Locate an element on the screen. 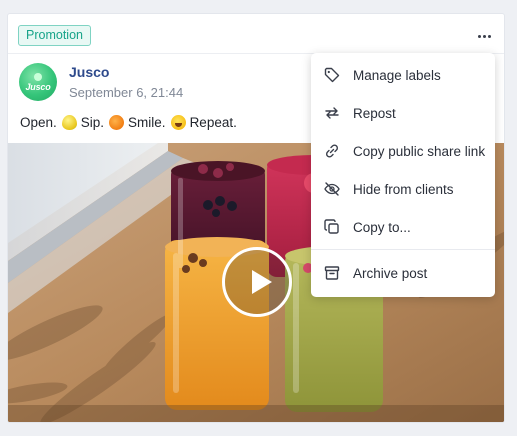  lemon-emoji-icon is located at coordinates (69, 122).